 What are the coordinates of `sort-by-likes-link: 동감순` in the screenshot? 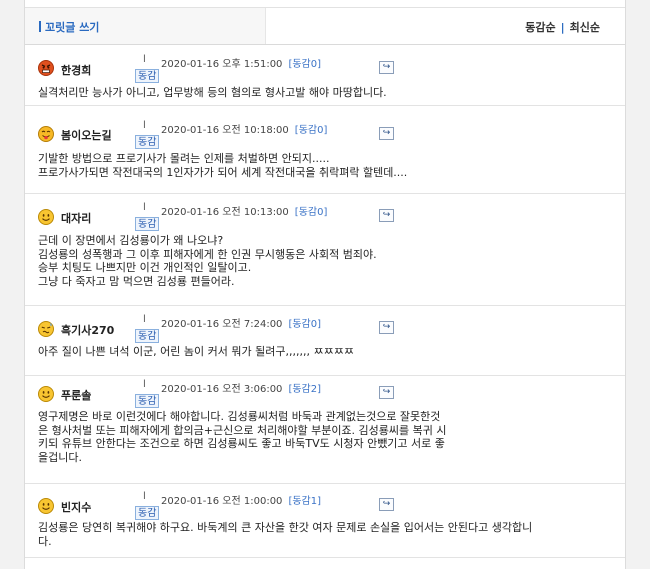 It's located at (540, 27).